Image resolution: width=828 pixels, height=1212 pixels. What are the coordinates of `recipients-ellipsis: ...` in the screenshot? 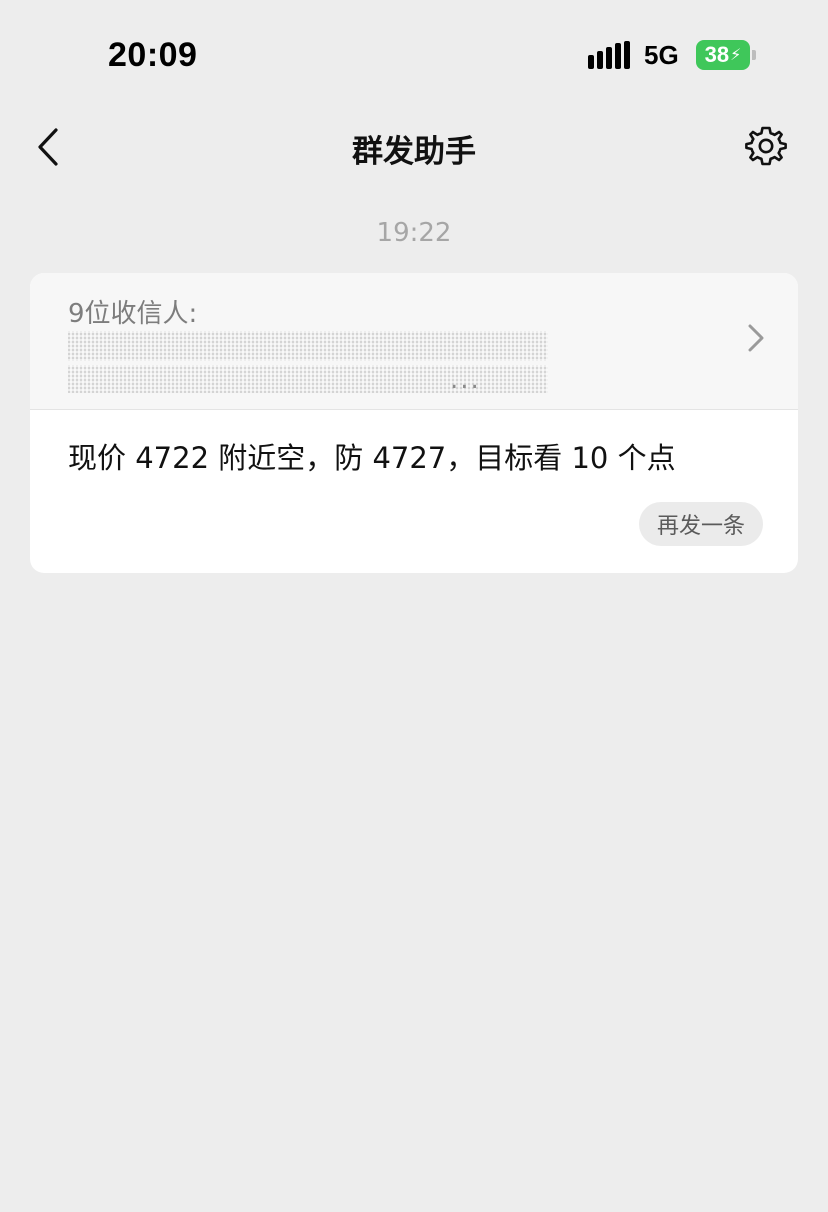 It's located at (465, 380).